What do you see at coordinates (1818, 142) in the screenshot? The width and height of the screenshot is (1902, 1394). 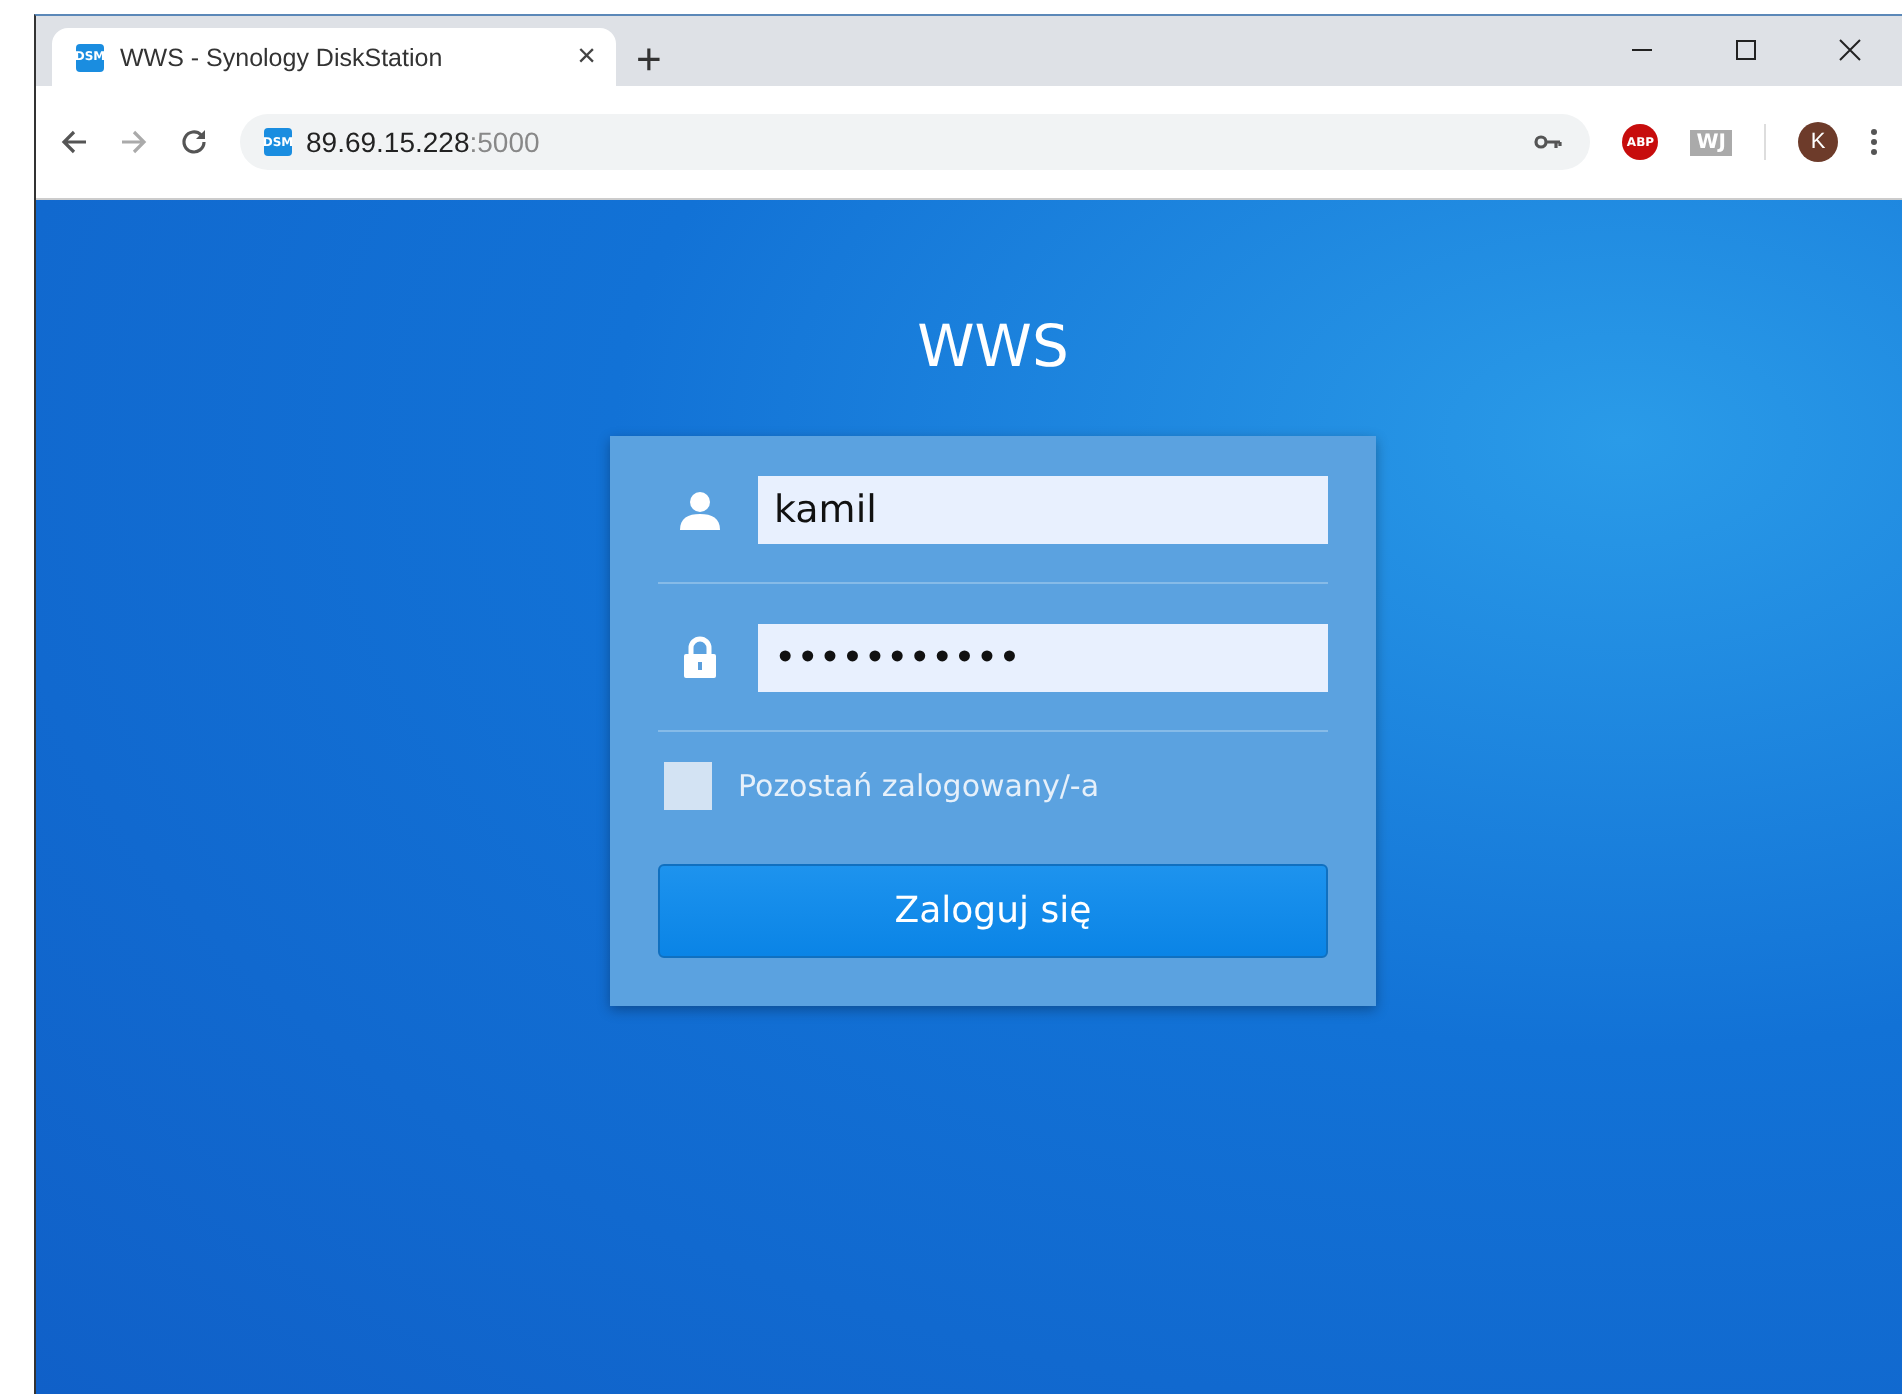 I see `profile-avatar: K` at bounding box center [1818, 142].